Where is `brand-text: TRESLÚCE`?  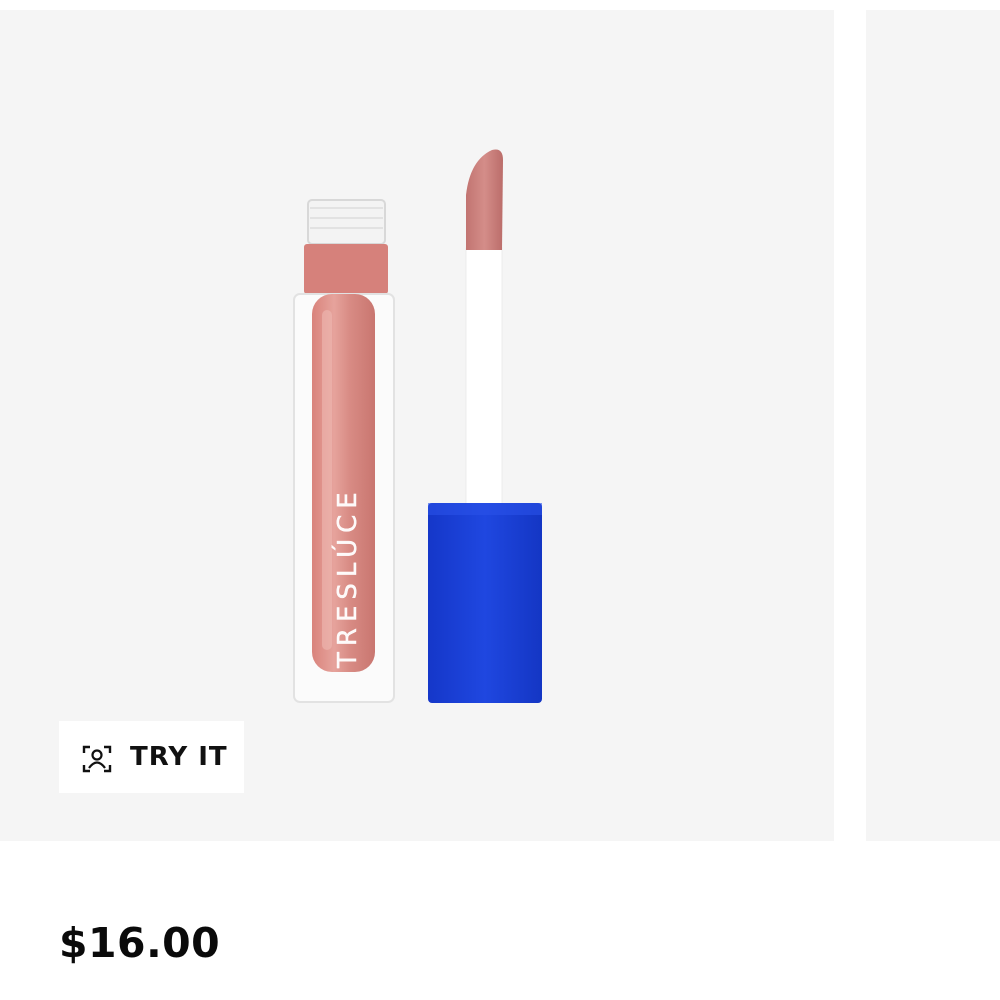
brand-text: TRESLÚCE is located at coordinates (347, 577).